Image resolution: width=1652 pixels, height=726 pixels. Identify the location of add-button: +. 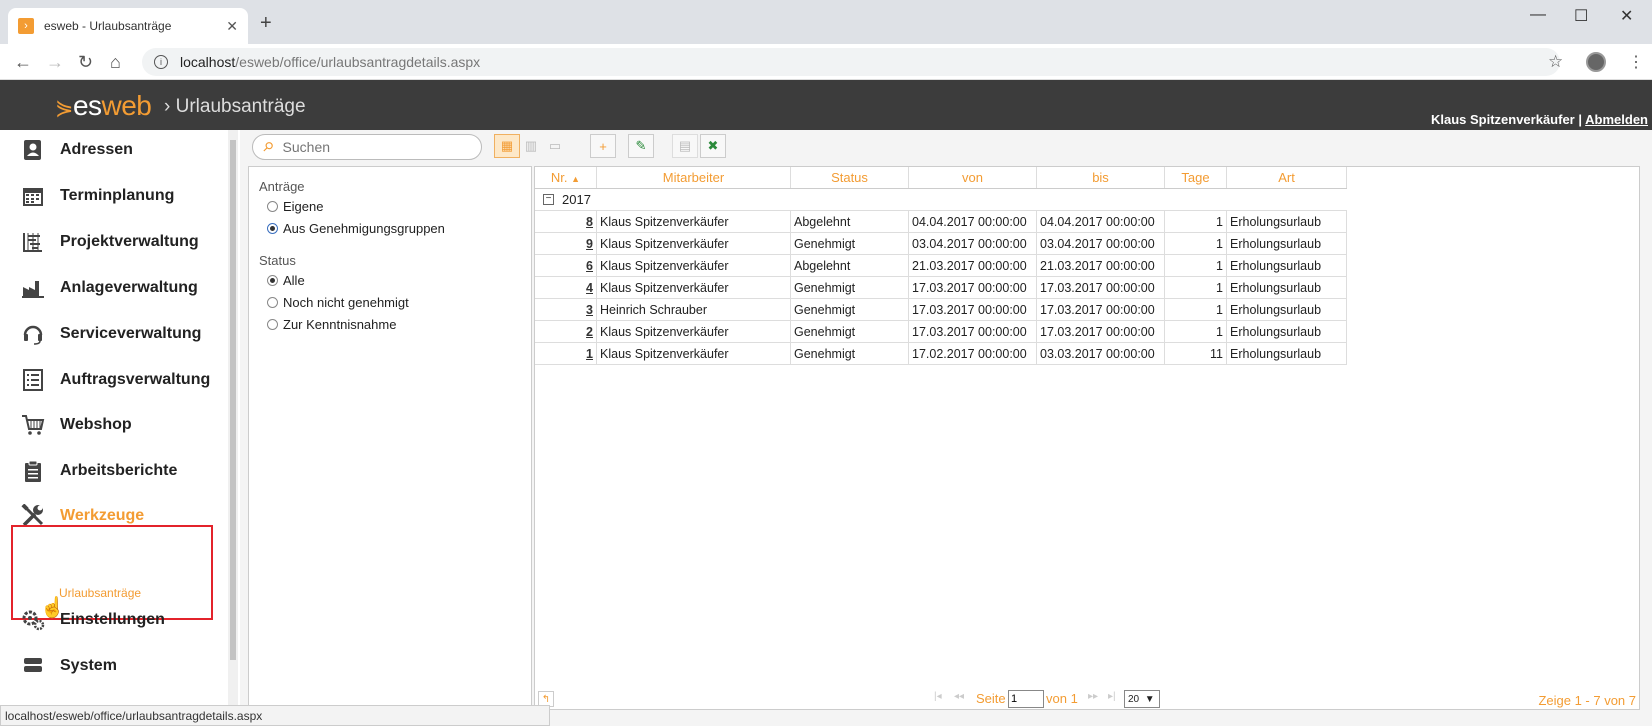
(603, 146).